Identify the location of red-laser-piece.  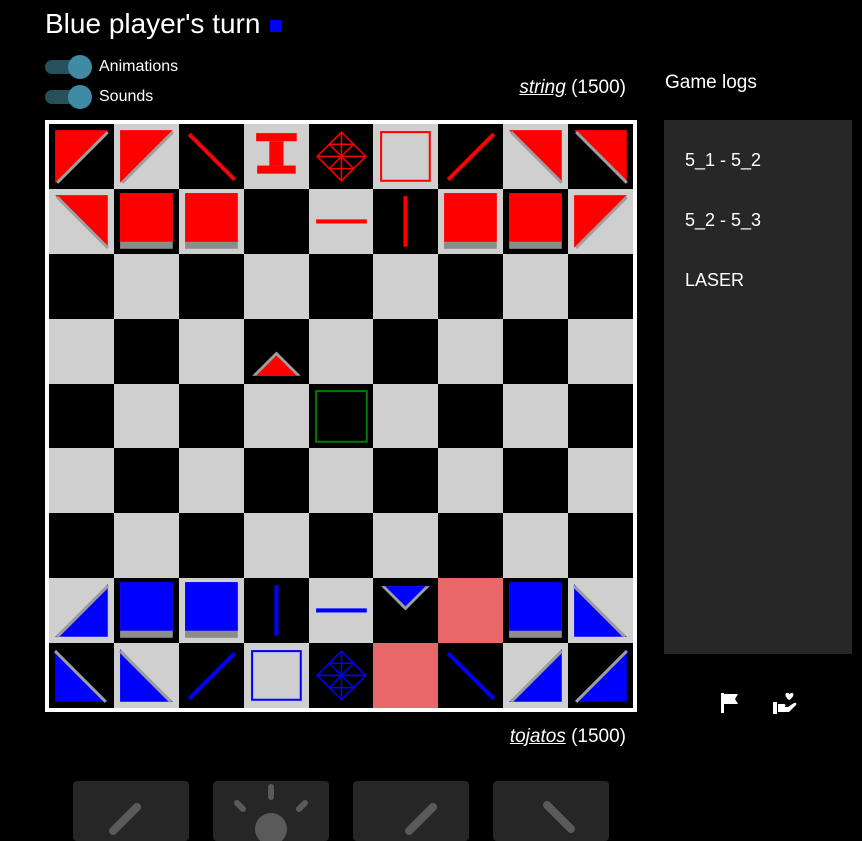
(276, 153).